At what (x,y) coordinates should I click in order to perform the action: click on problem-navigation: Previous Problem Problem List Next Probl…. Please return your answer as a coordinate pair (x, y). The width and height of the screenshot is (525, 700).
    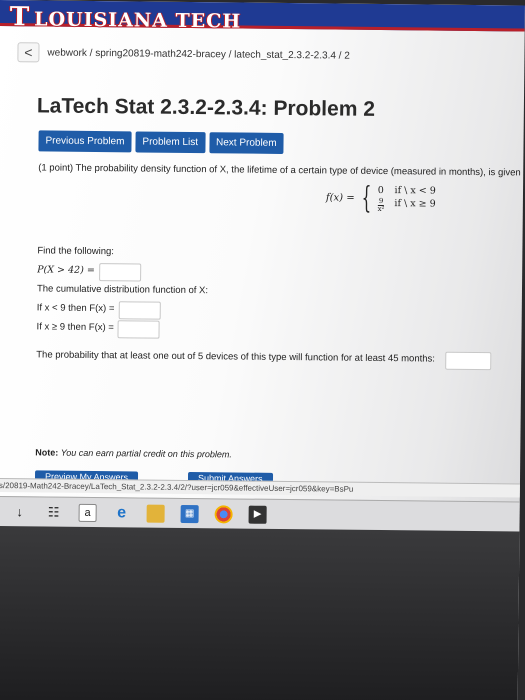
    Looking at the image, I should click on (161, 142).